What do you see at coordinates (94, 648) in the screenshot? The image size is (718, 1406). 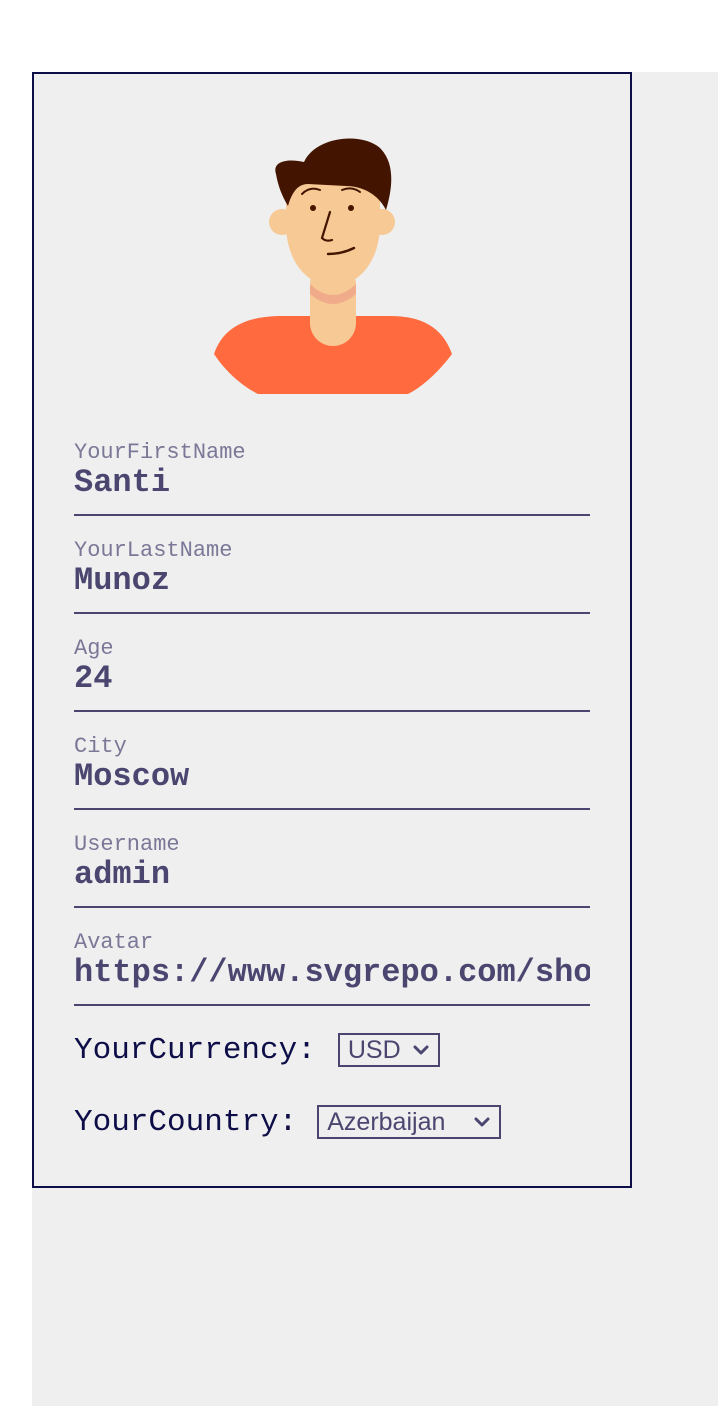 I see `age-label: Age` at bounding box center [94, 648].